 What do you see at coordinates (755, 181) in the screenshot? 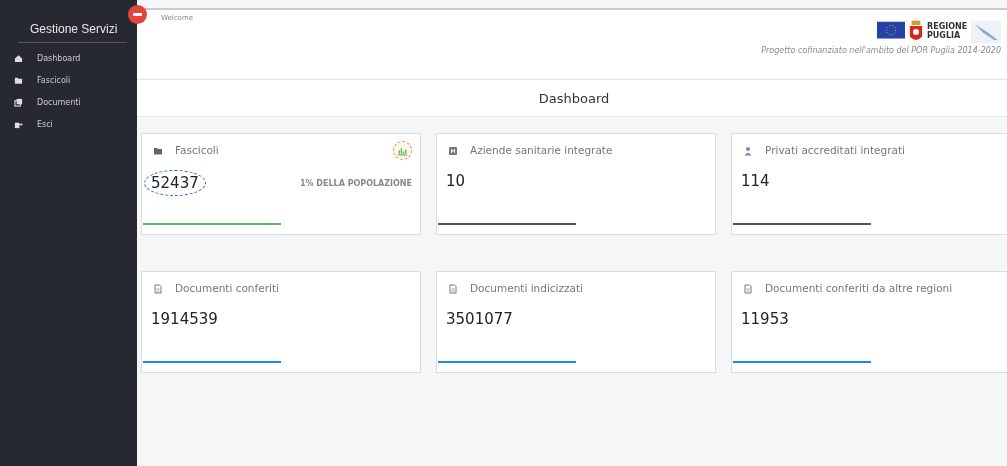
I see `card-value: 114` at bounding box center [755, 181].